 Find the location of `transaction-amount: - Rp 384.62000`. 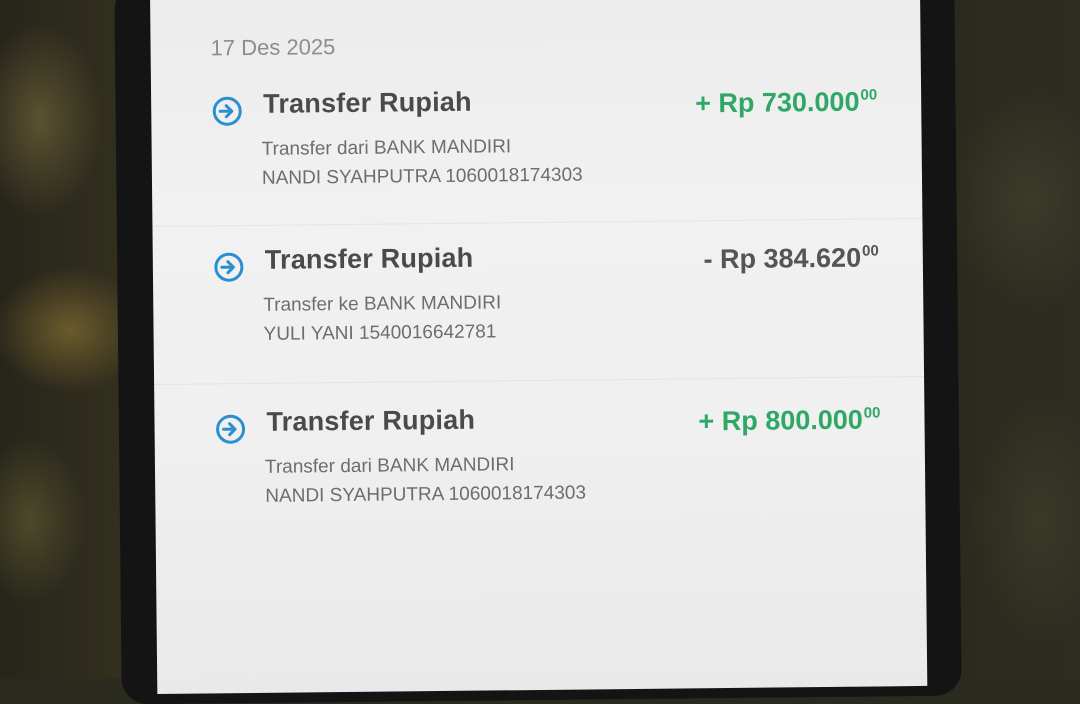

transaction-amount: - Rp 384.62000 is located at coordinates (791, 258).